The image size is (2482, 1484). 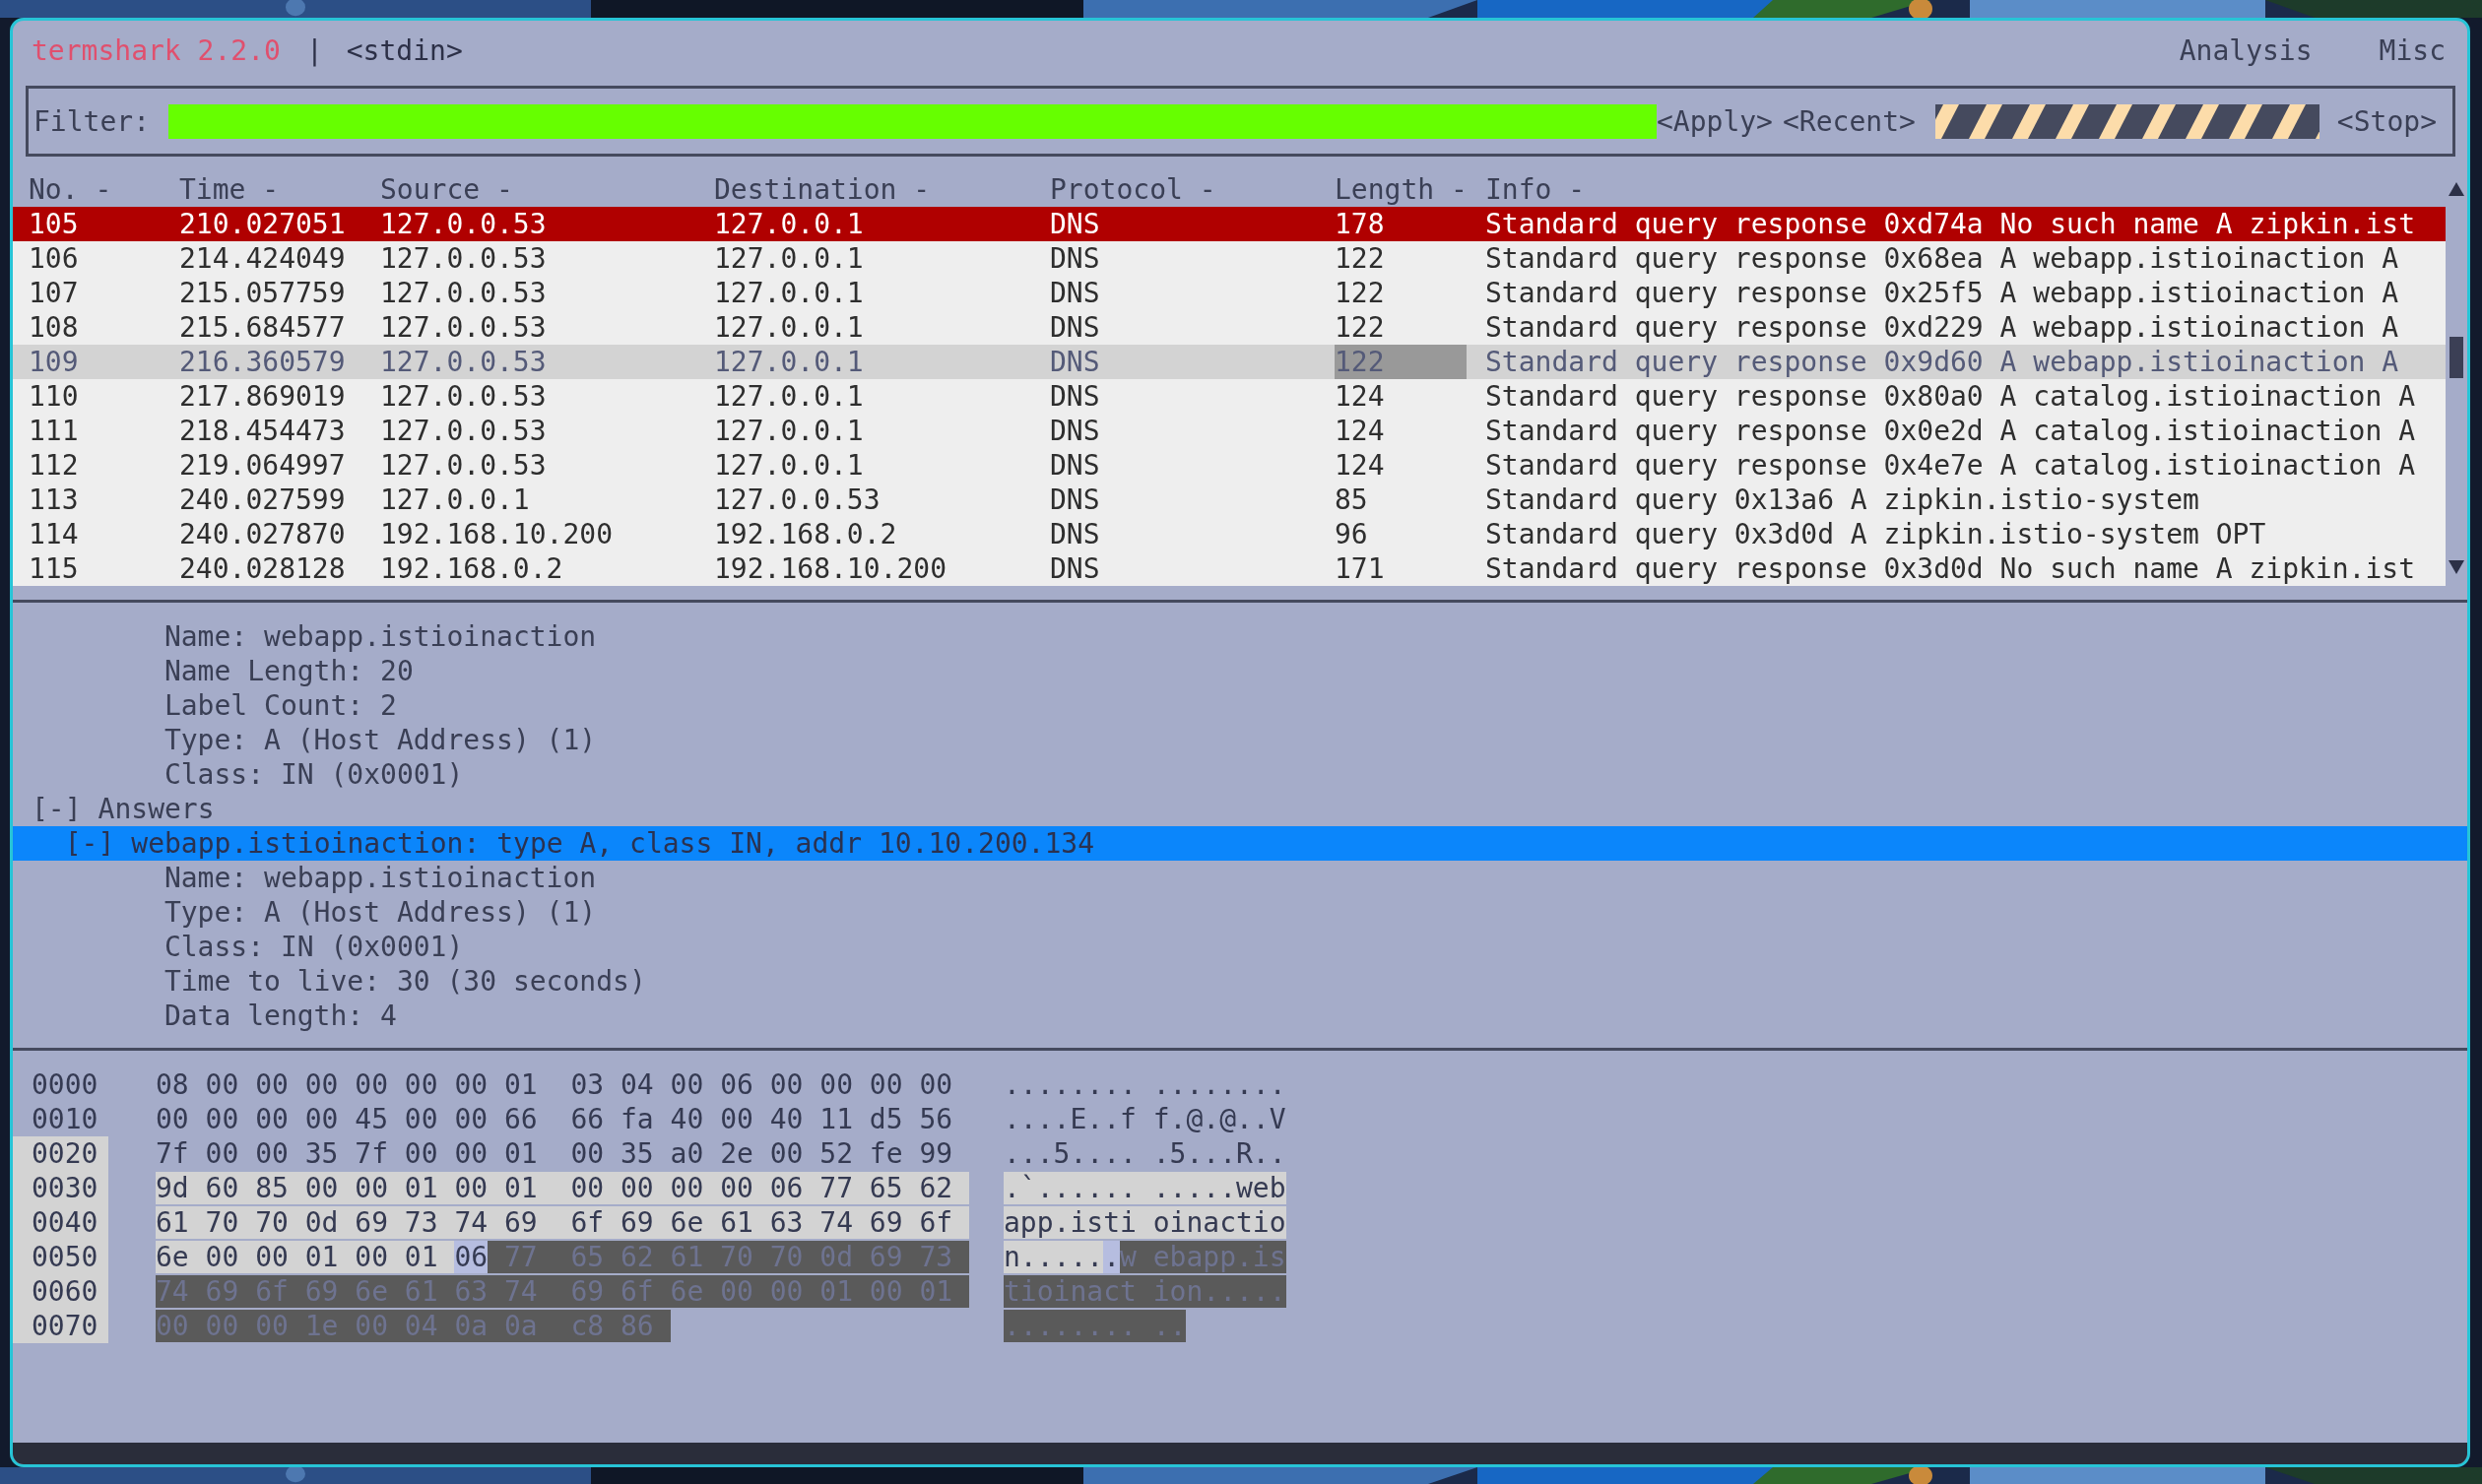 What do you see at coordinates (1850, 121) in the screenshot?
I see `recent-button: <Recent>` at bounding box center [1850, 121].